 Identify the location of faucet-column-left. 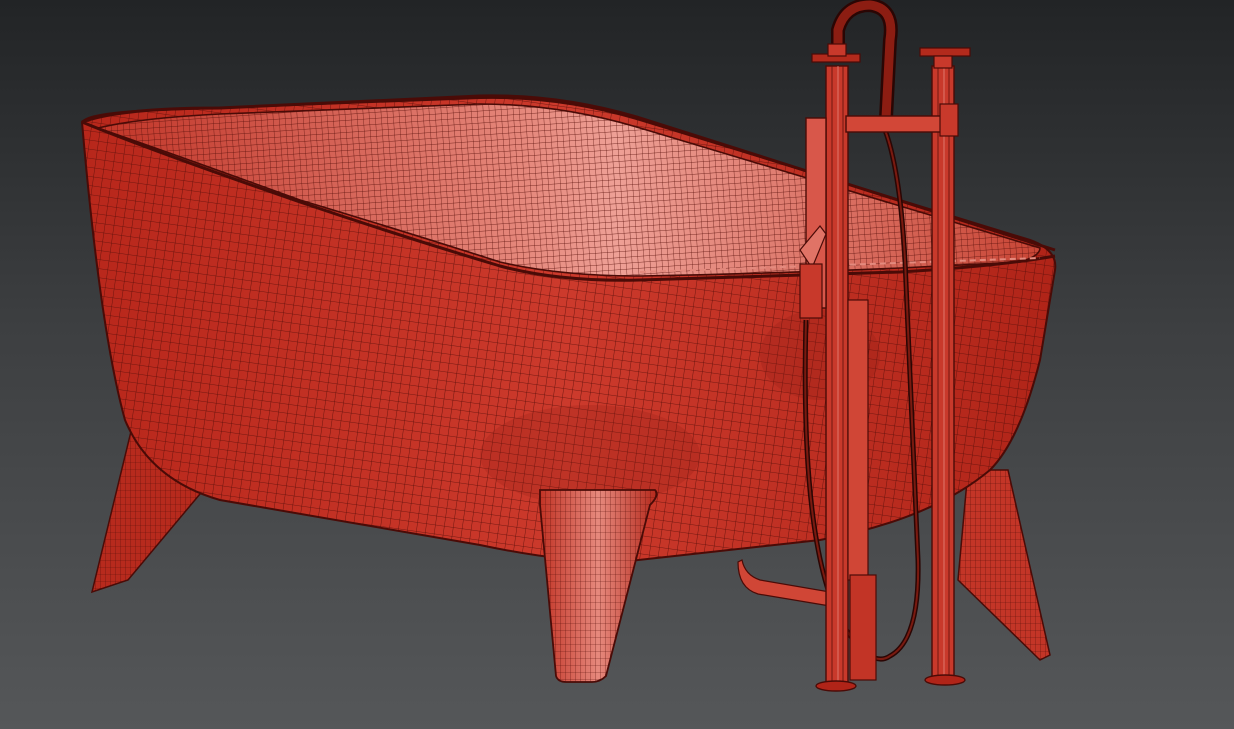
(837, 376).